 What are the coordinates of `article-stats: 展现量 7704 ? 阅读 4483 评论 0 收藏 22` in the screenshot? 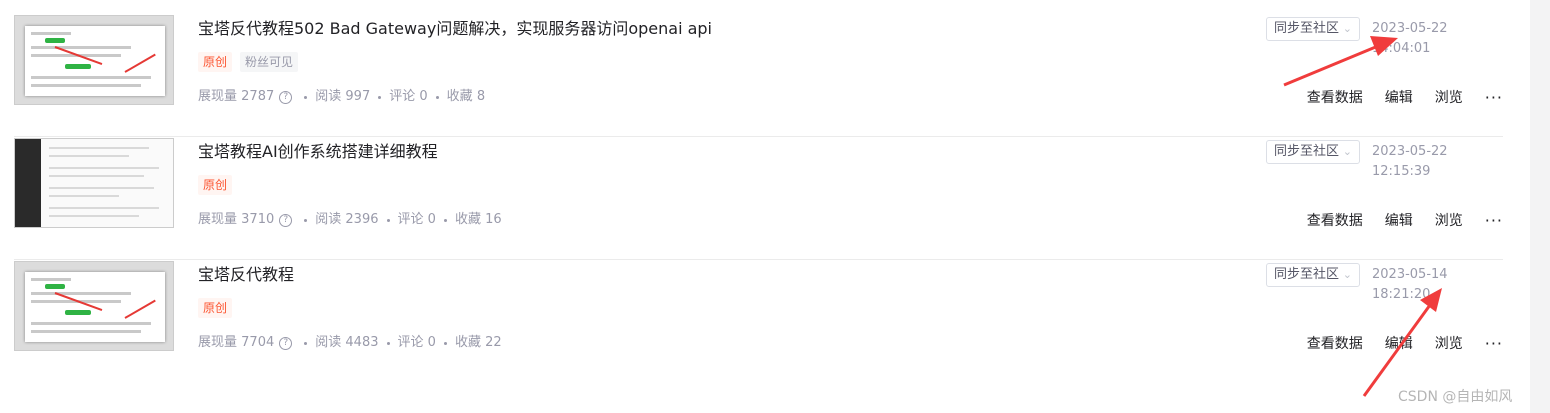 It's located at (350, 343).